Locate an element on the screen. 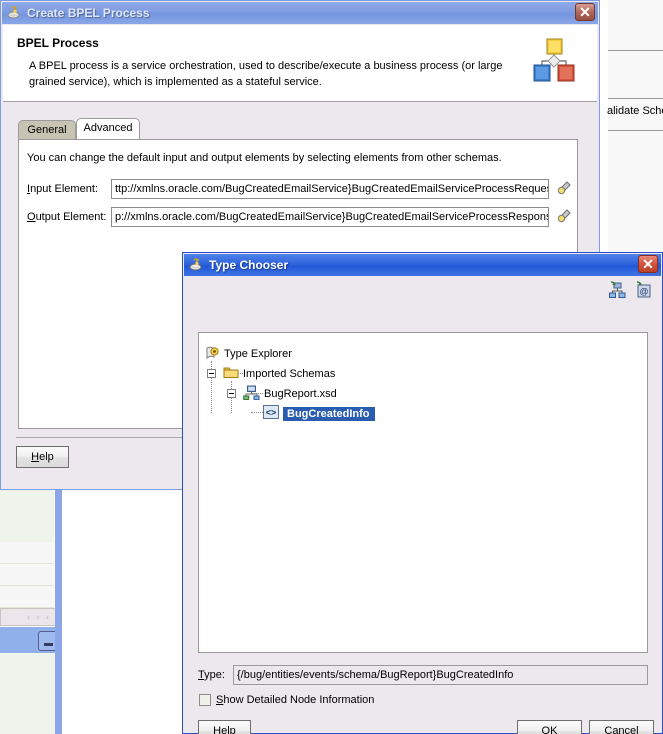 This screenshot has width=663, height=734. tree-node-bugcreatedinfo: <> BugCreatedInfo is located at coordinates (319, 413).